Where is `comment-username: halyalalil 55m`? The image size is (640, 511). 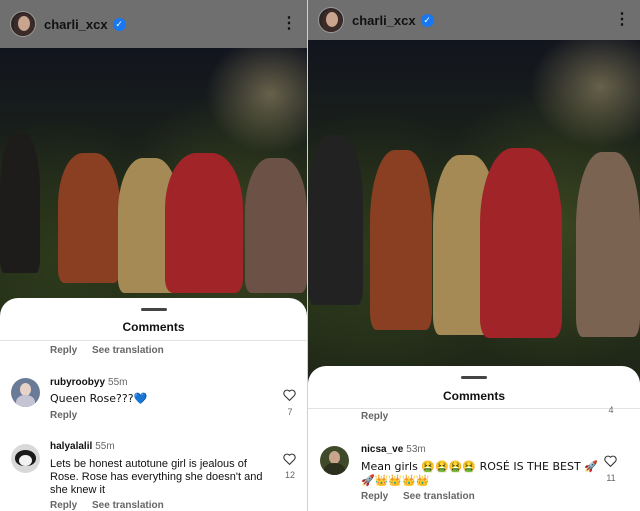 comment-username: halyalalil 55m is located at coordinates (82, 446).